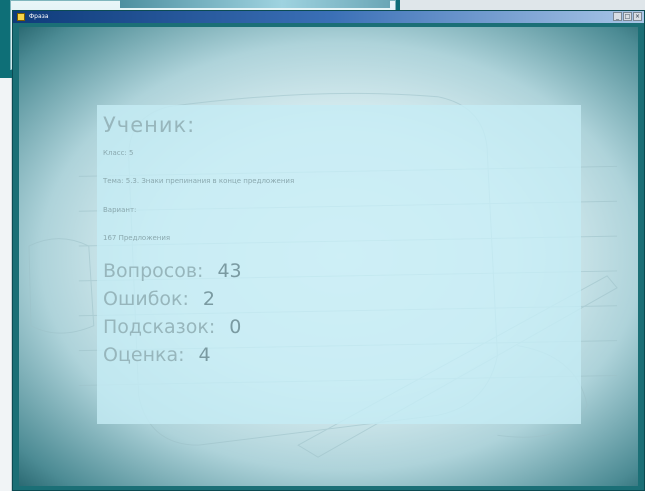  Describe the element at coordinates (204, 355) in the screenshot. I see `grade-value: 4` at that location.